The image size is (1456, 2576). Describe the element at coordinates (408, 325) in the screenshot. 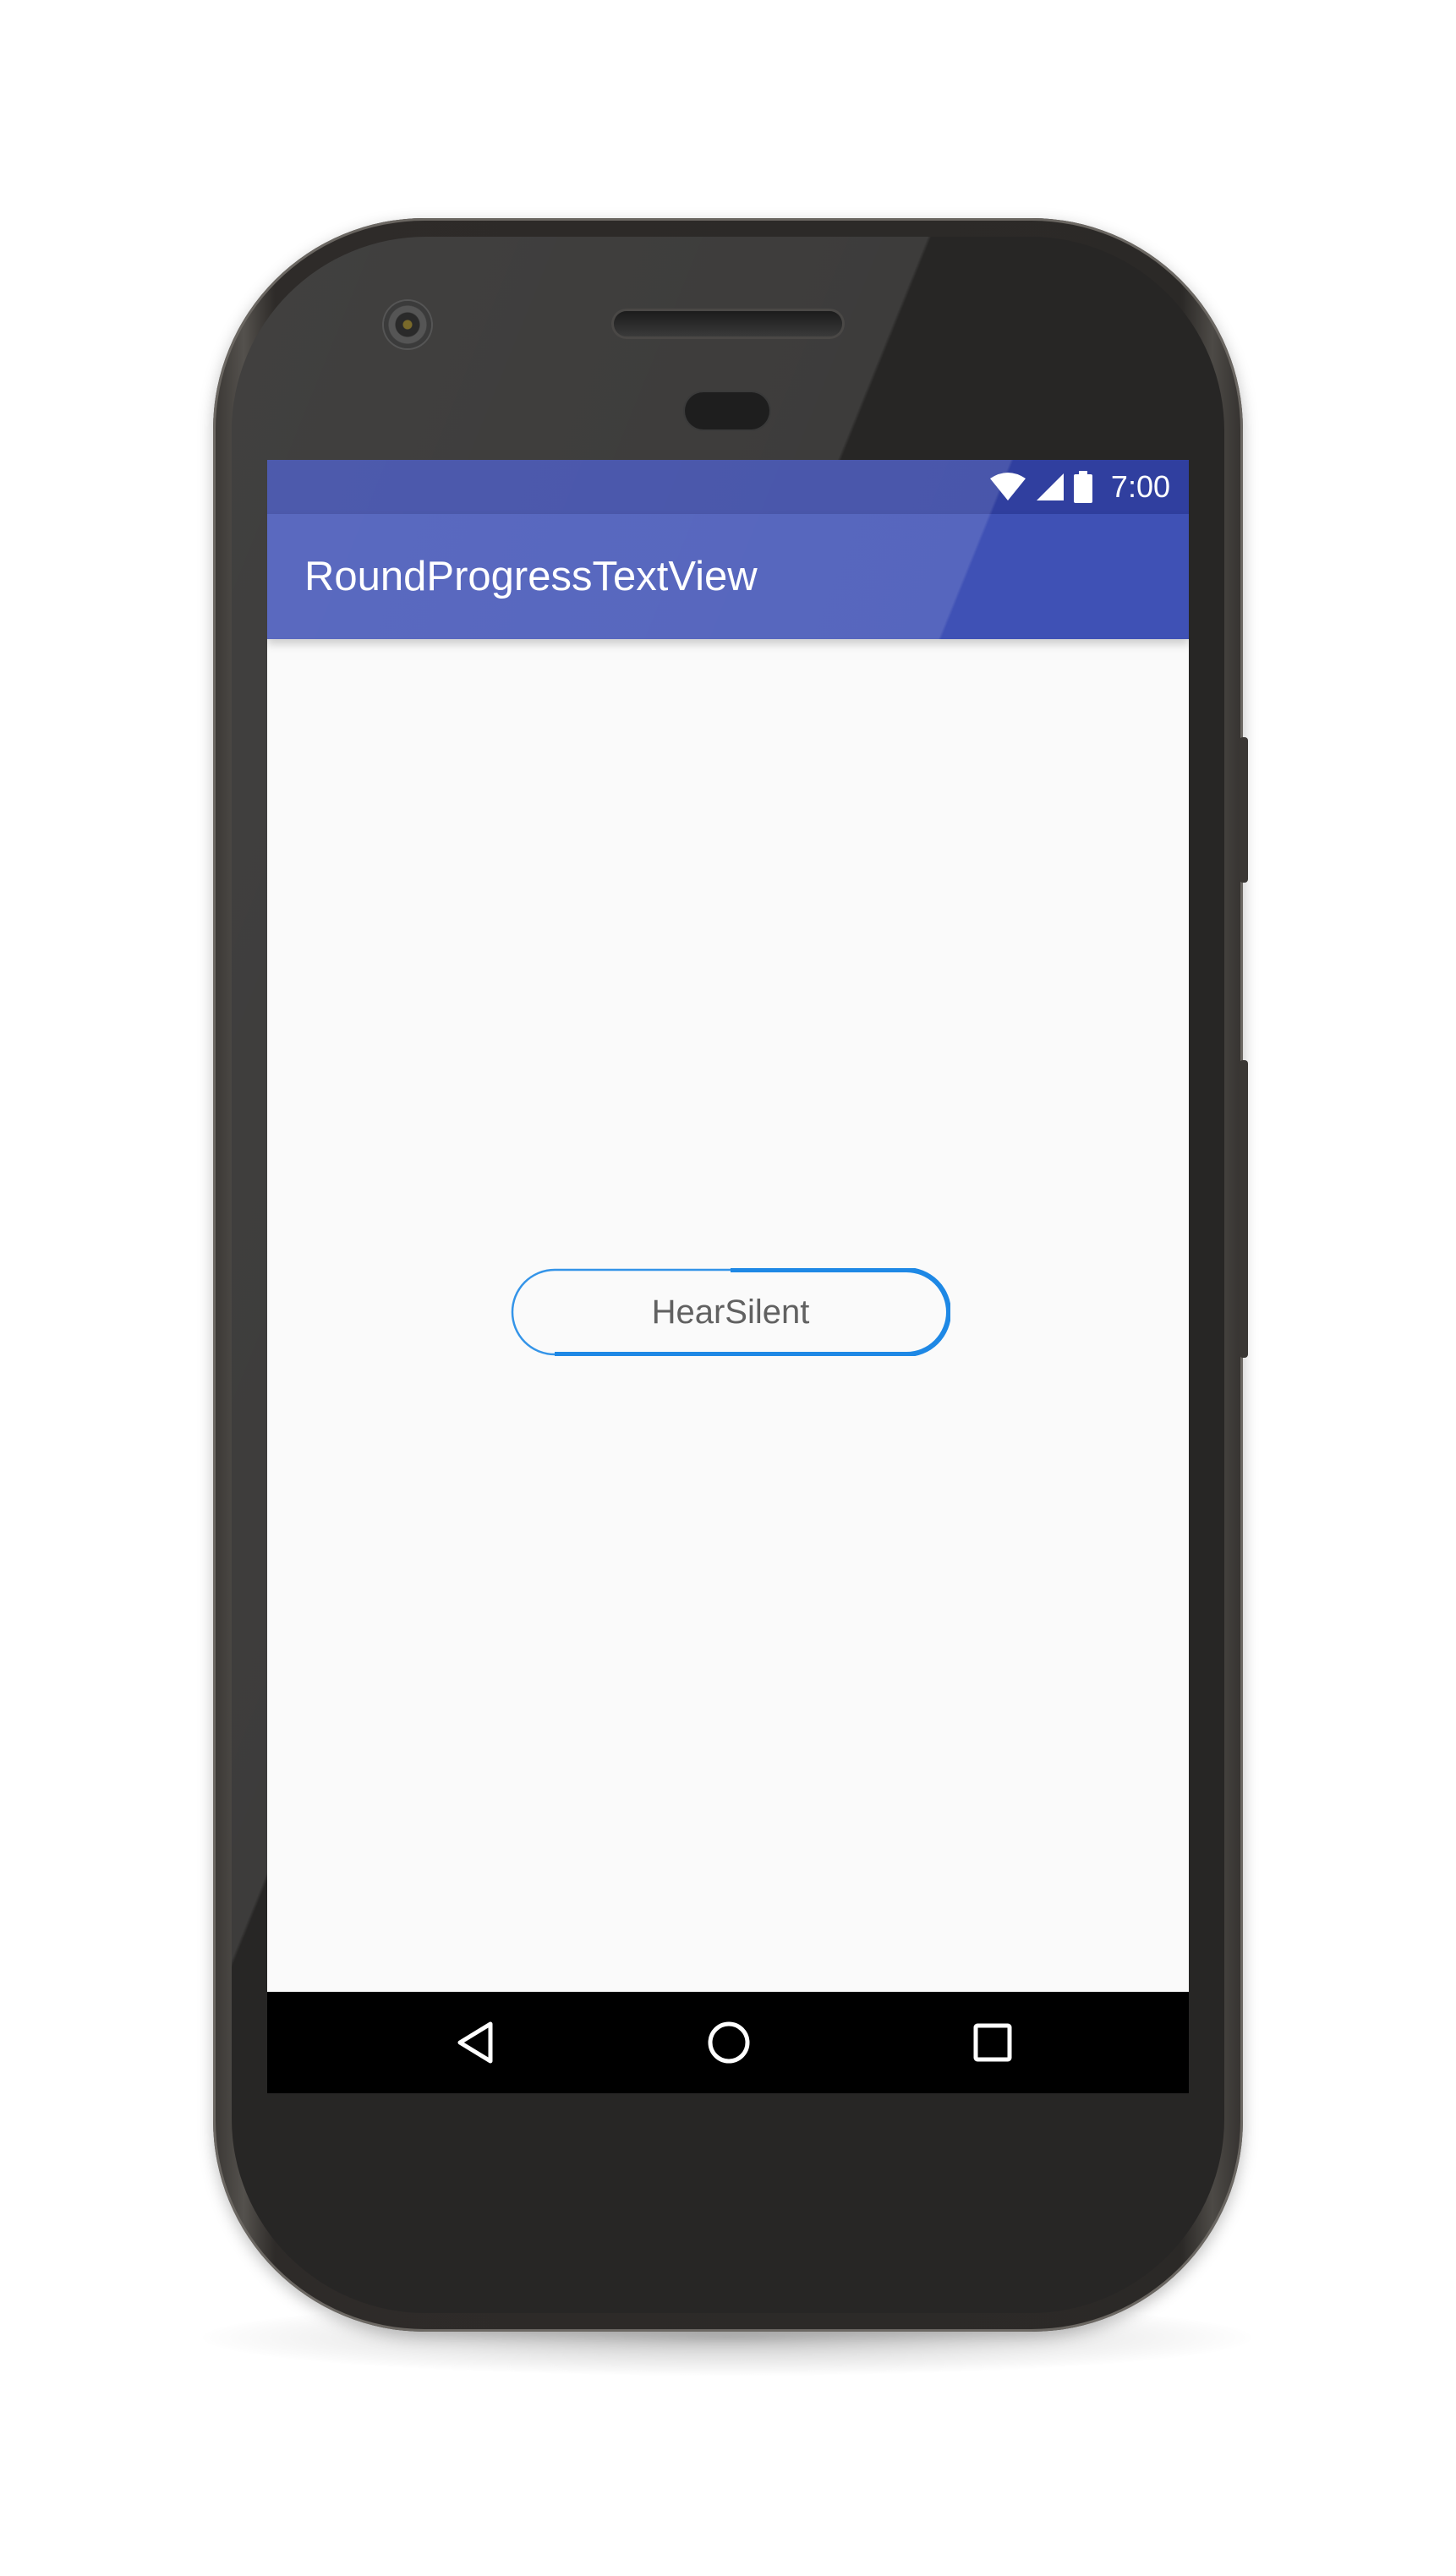

I see `front-camera` at that location.